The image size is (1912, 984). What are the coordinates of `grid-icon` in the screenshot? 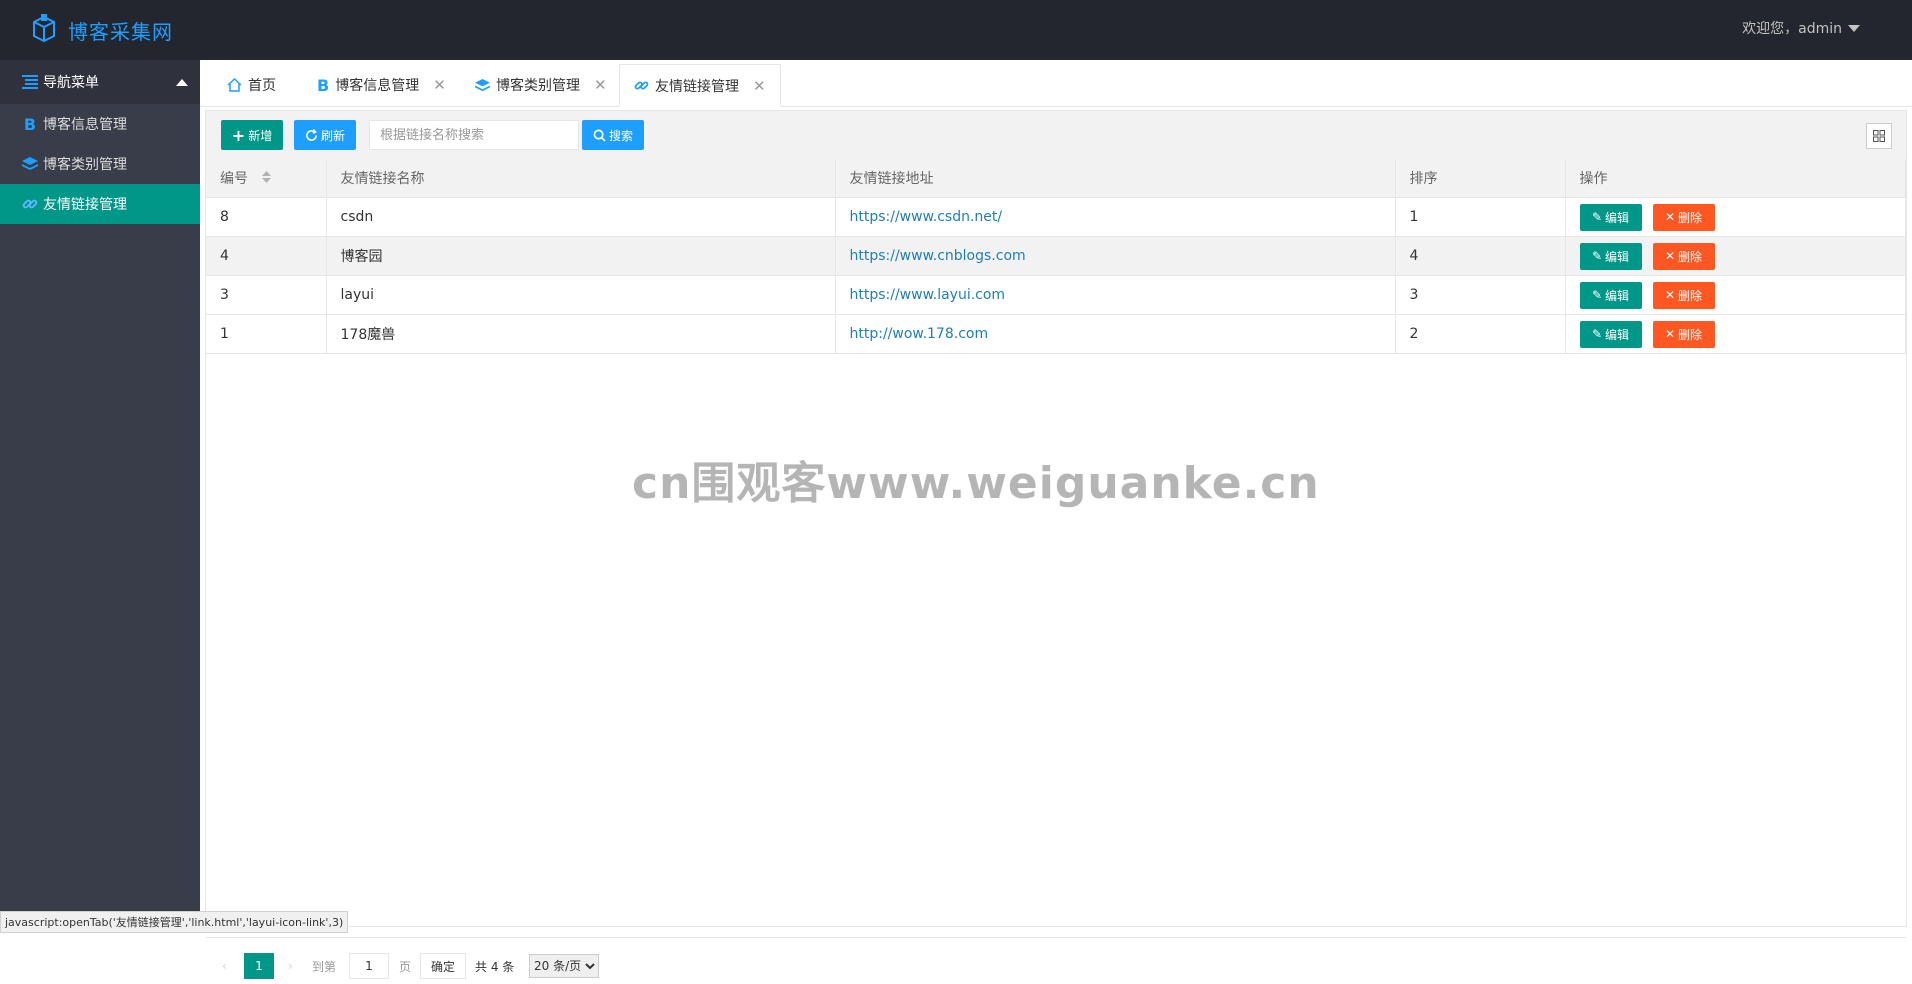 It's located at (1879, 136).